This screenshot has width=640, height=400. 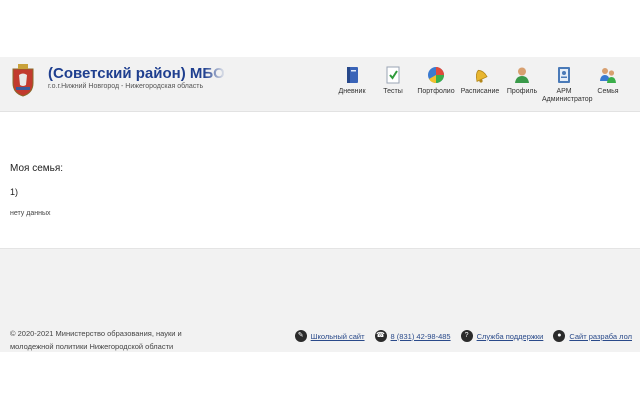 What do you see at coordinates (300, 336) in the screenshot?
I see `school-site-icon: ✎` at bounding box center [300, 336].